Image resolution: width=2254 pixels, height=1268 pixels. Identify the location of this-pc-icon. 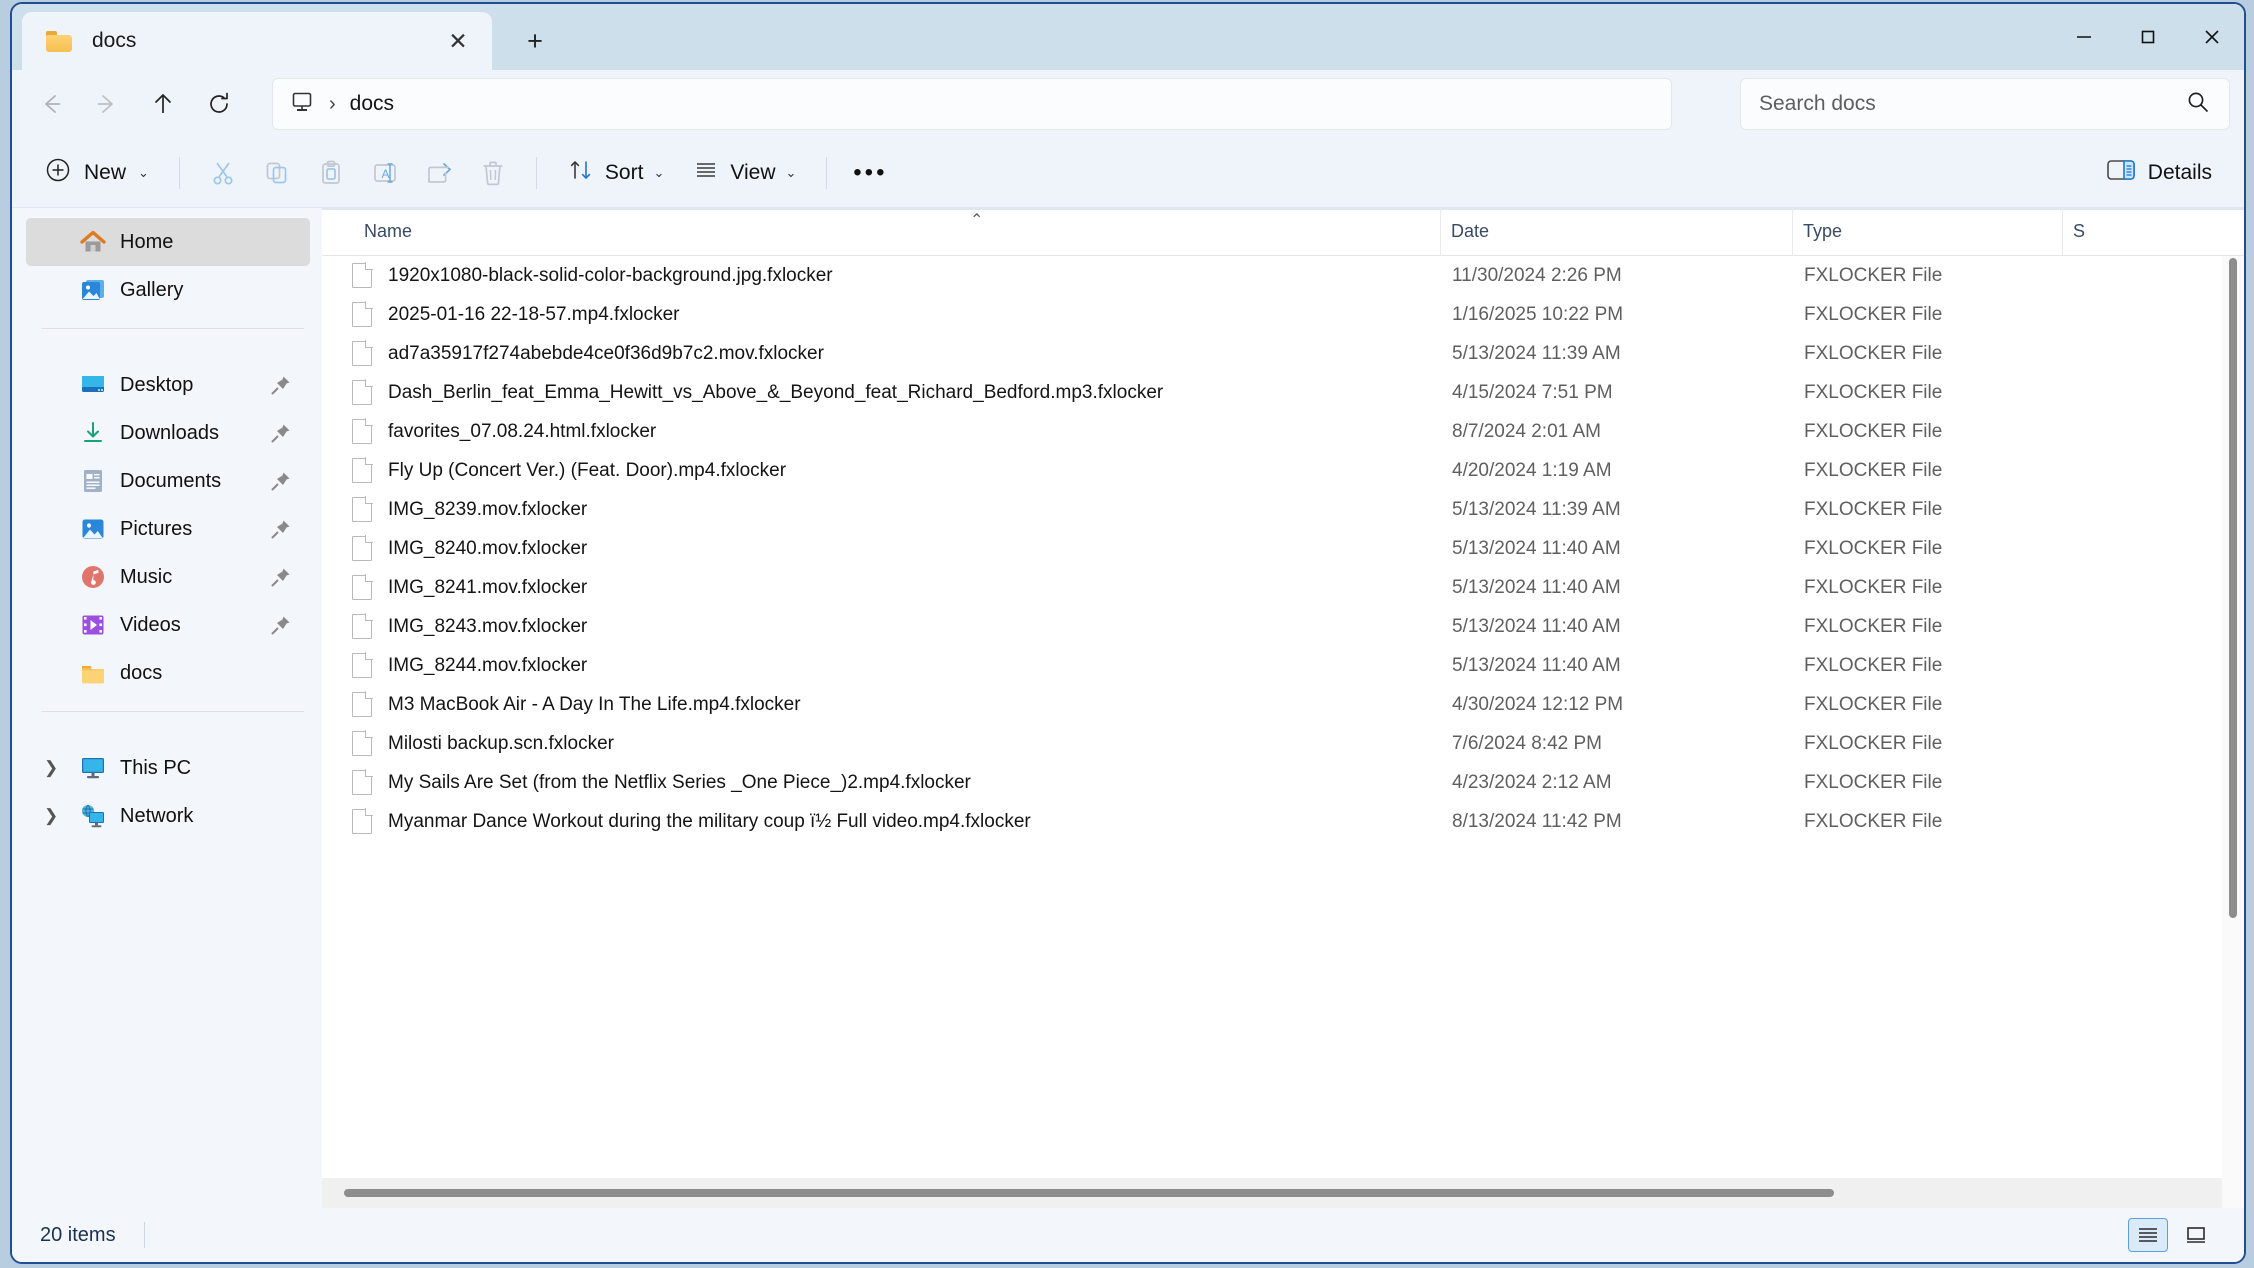
(302, 104).